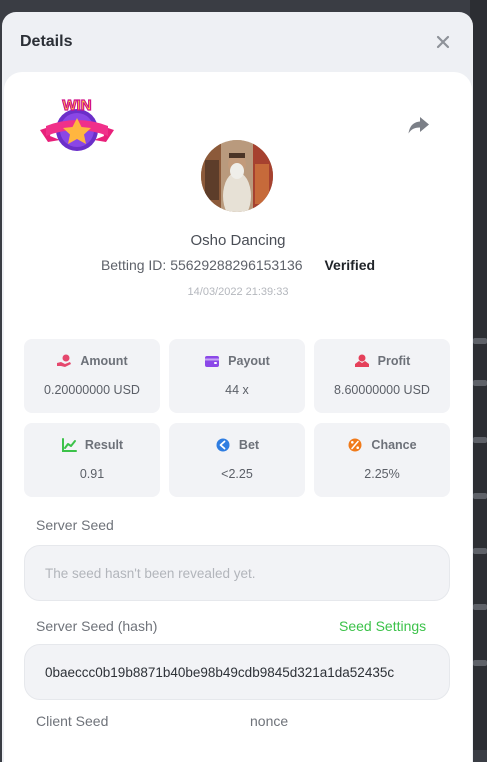  What do you see at coordinates (382, 626) in the screenshot?
I see `seed-settings-link: Seed Settings` at bounding box center [382, 626].